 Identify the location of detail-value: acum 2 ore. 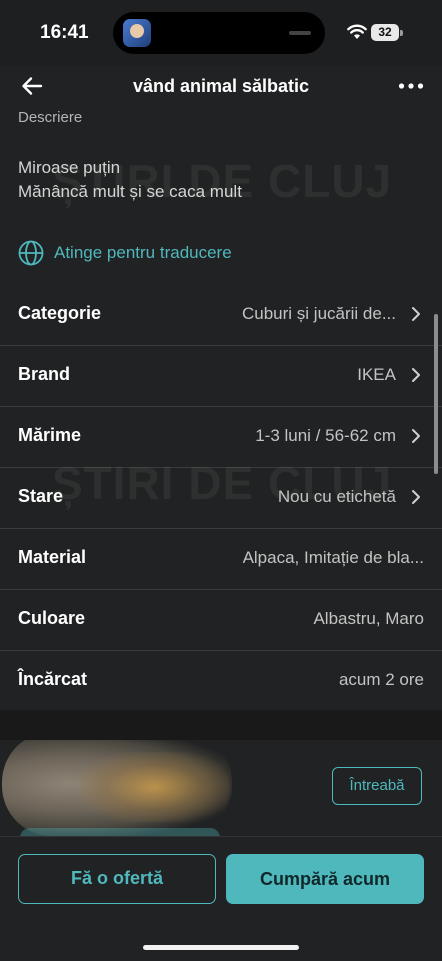
(381, 679).